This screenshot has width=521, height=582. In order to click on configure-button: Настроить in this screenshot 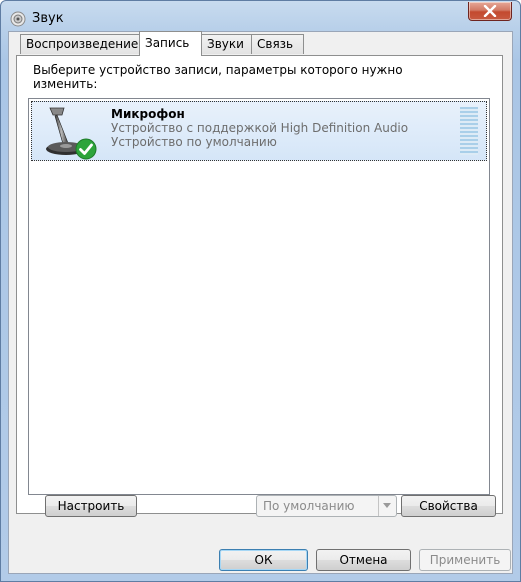, I will do `click(91, 506)`.